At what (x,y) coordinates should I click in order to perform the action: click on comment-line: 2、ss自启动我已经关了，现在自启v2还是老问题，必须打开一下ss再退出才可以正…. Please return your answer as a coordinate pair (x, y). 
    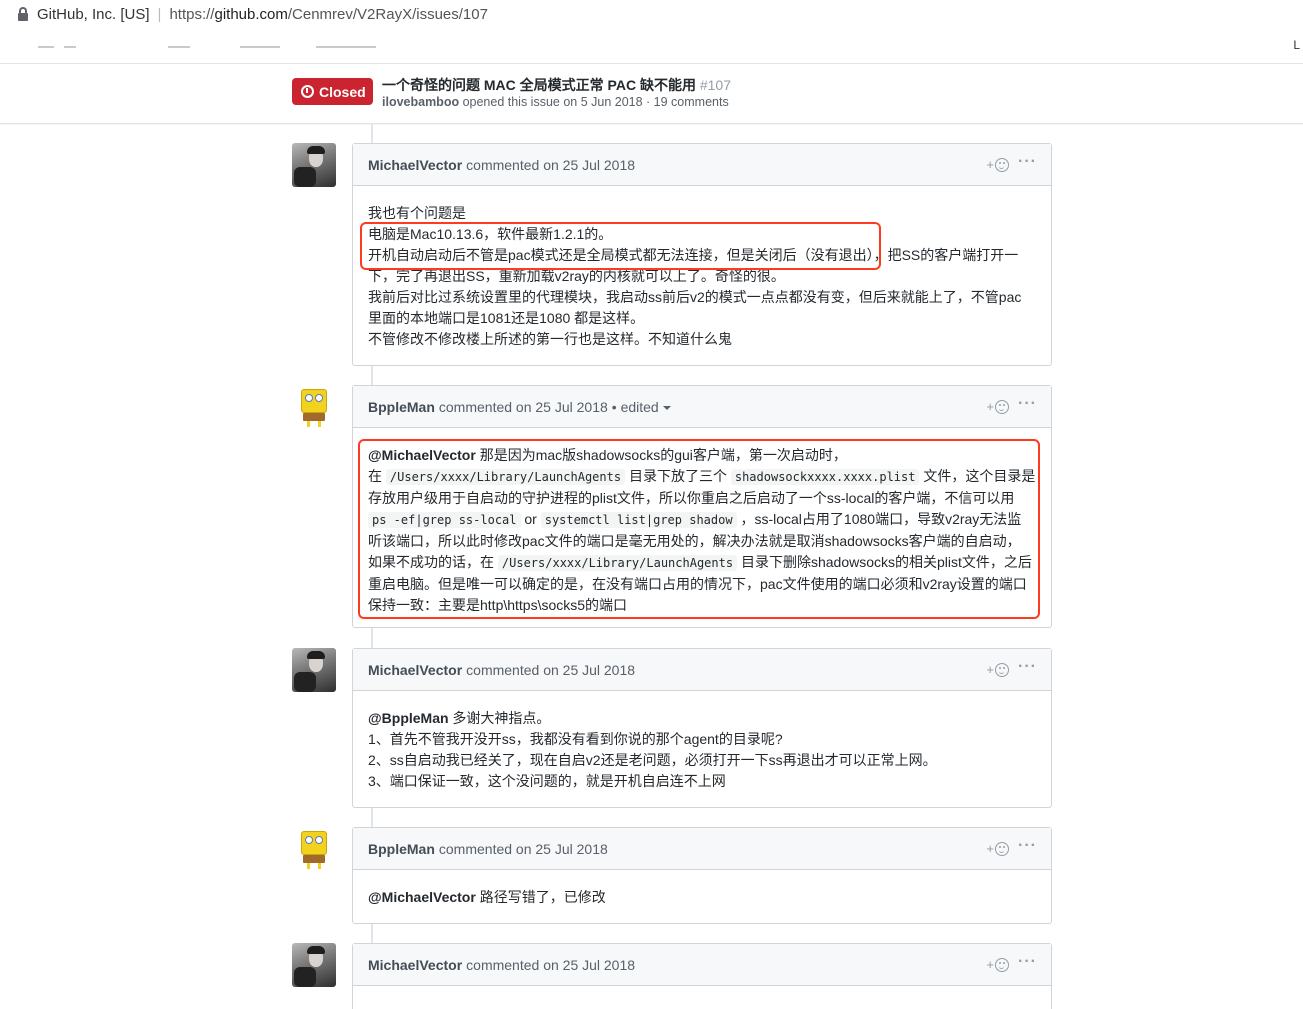
    Looking at the image, I should click on (652, 760).